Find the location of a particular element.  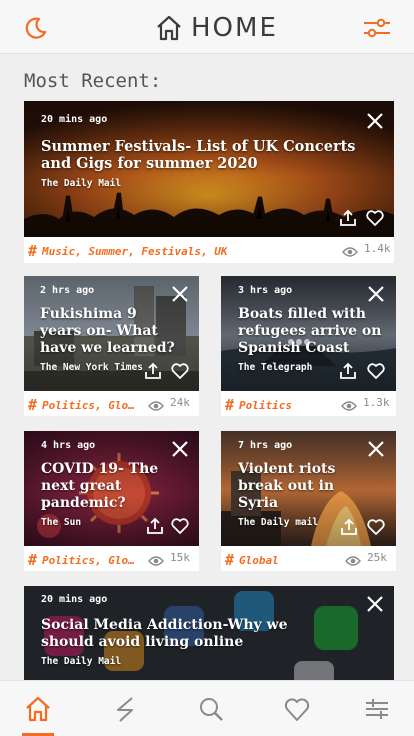

view-count: 1.4k is located at coordinates (366, 249).